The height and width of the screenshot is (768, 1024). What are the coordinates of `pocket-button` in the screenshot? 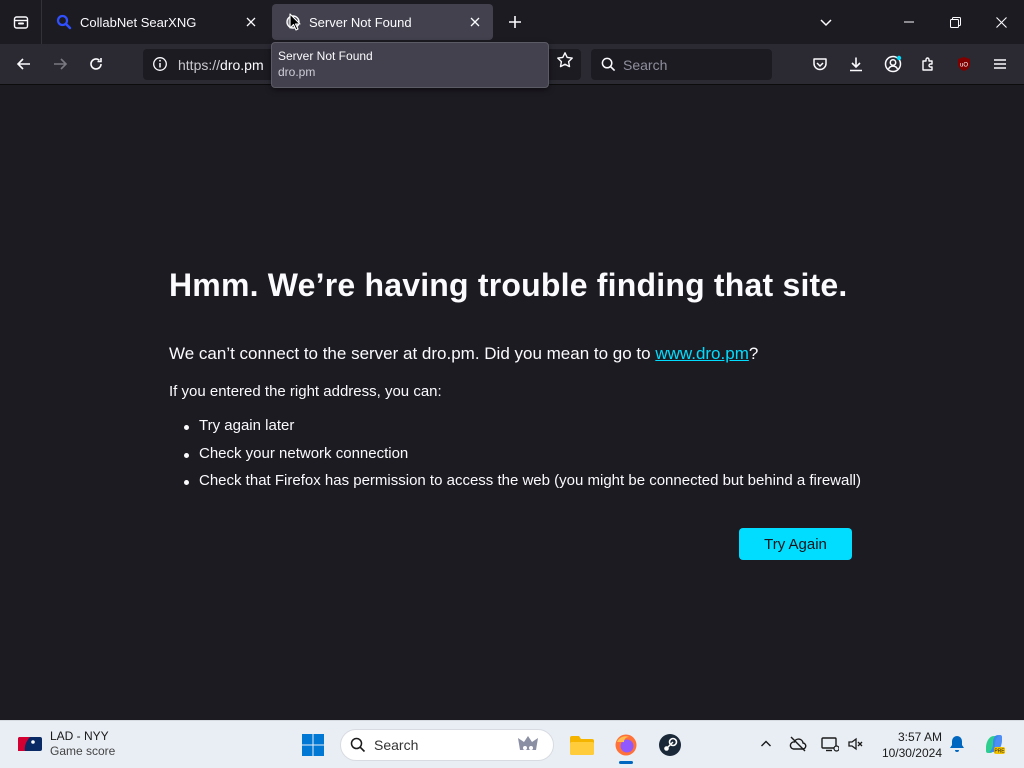 It's located at (820, 64).